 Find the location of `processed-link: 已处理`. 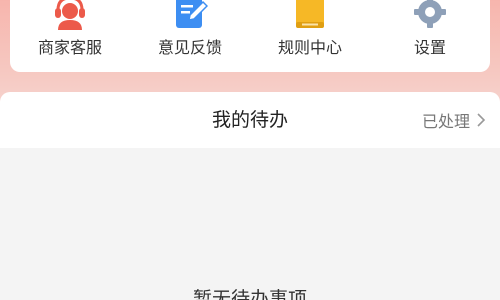

processed-link: 已处理 is located at coordinates (454, 120).